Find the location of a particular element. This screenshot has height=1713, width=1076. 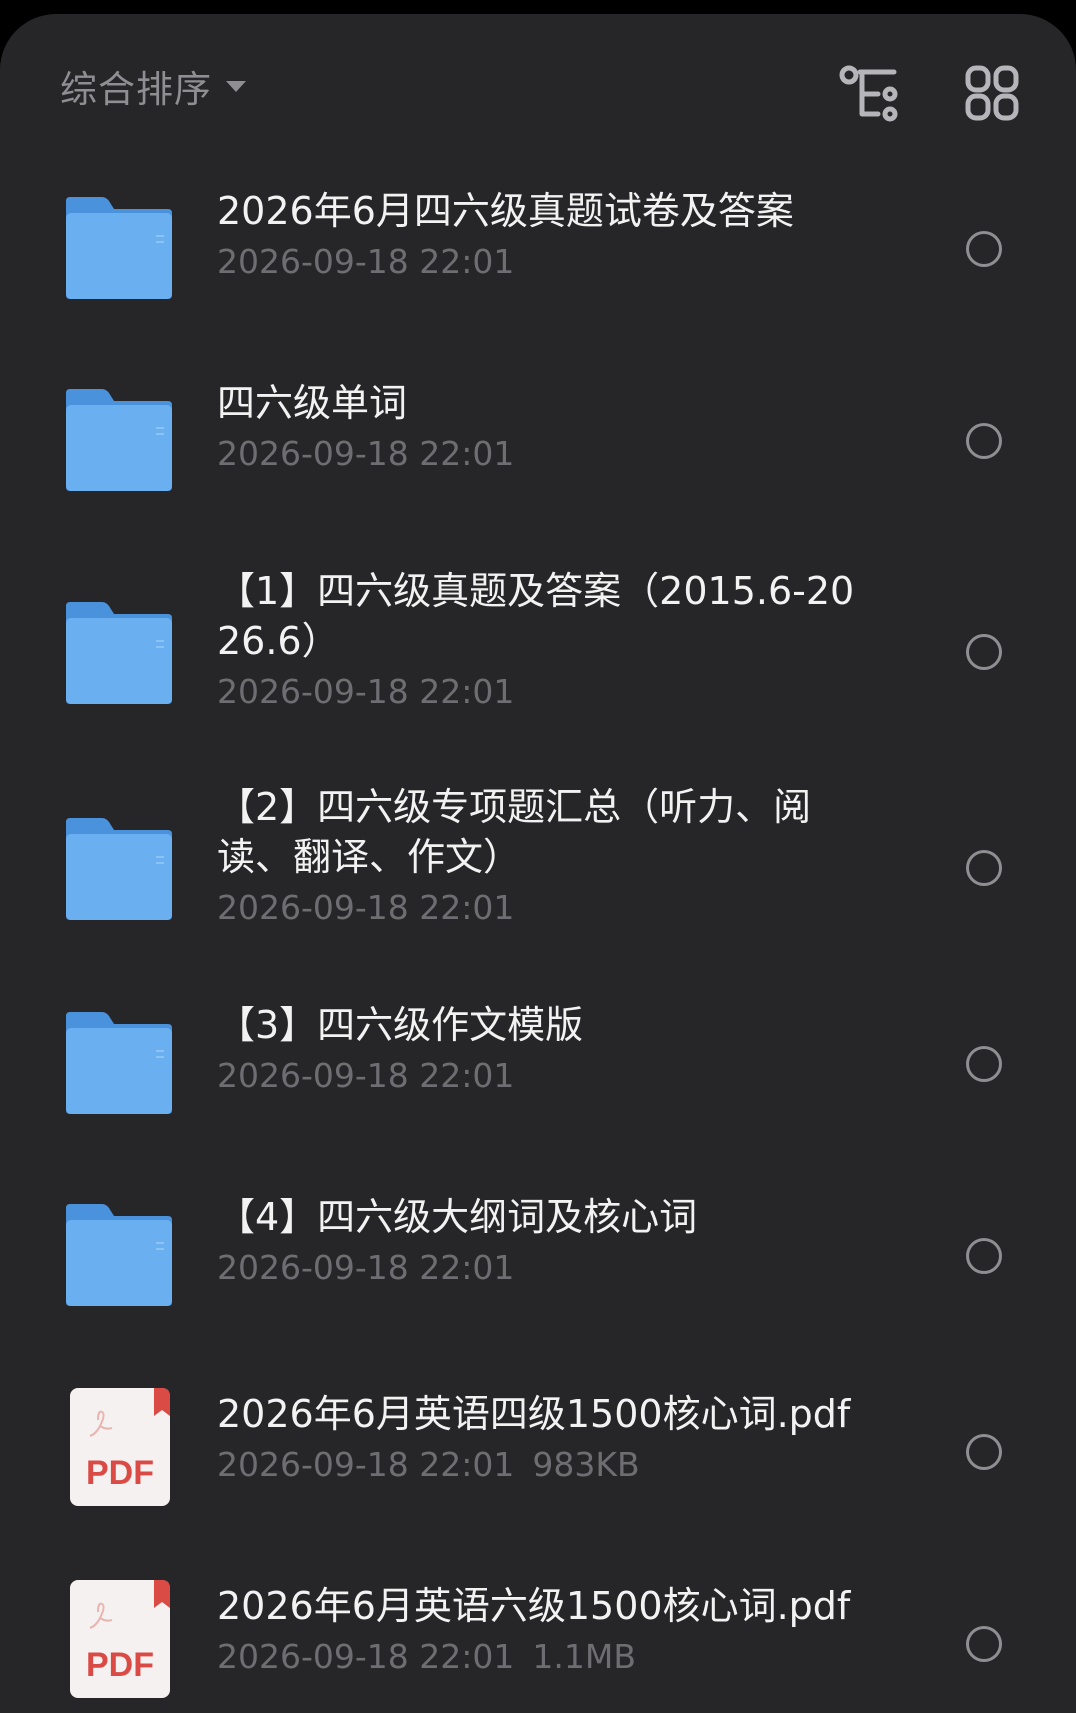

file-list-item: 【4】四六级大纲词及核心词 2026-09-18 22:01 is located at coordinates (538, 1269).